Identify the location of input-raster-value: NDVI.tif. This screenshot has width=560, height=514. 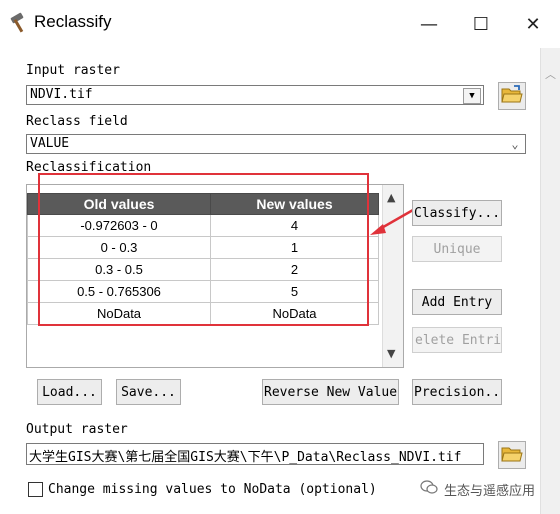
(61, 94).